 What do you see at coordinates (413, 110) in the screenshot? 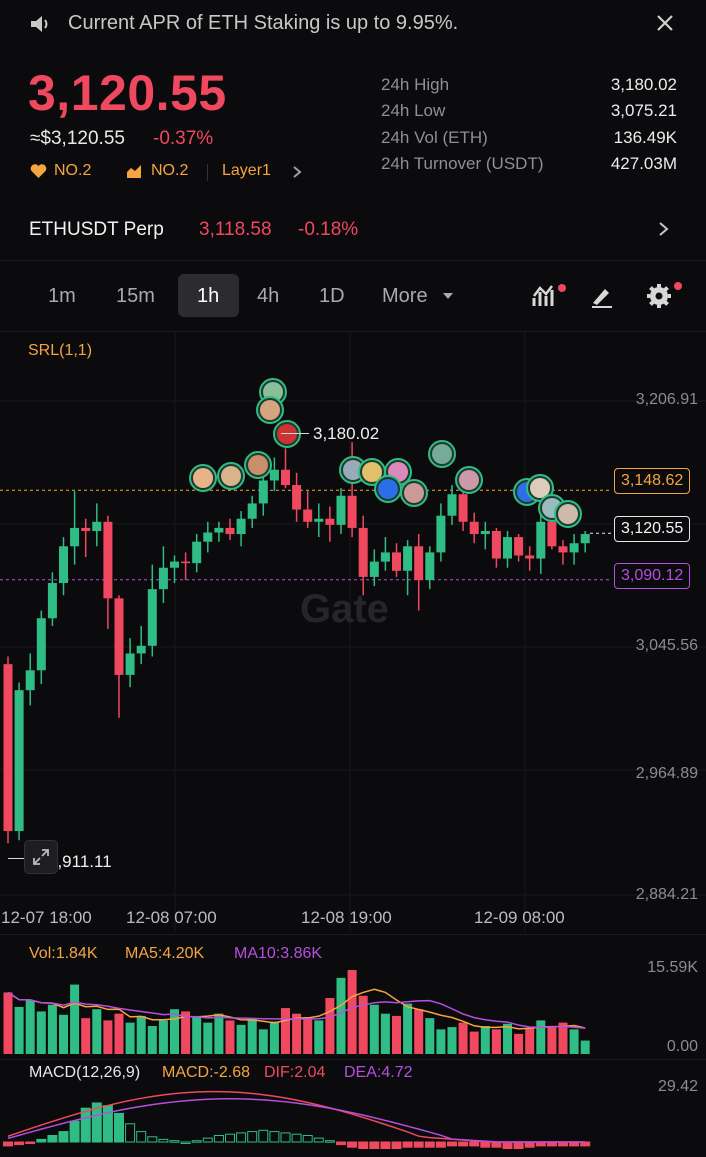
I see `stat-label: 24h Low` at bounding box center [413, 110].